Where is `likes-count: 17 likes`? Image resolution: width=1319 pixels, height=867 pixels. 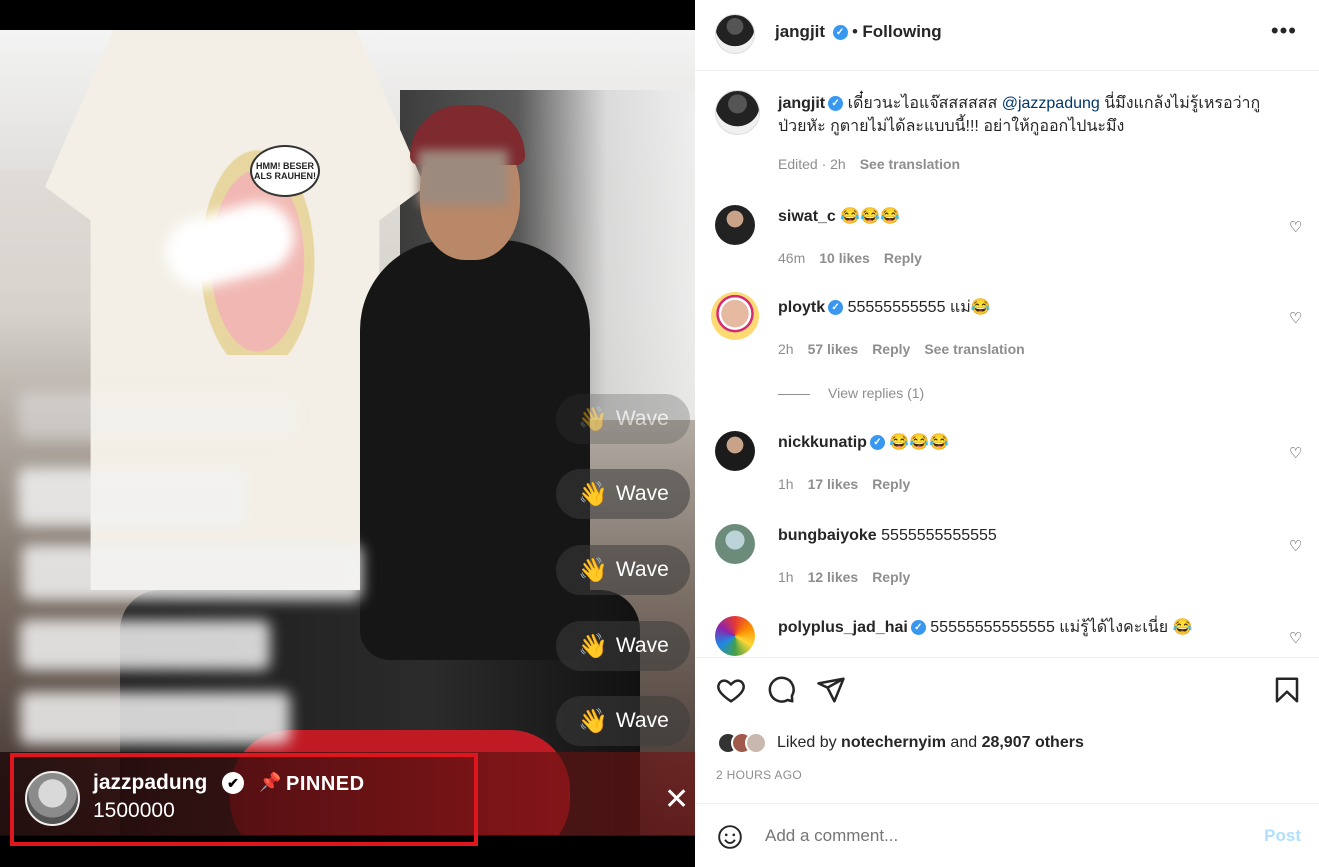
likes-count: 17 likes is located at coordinates (833, 484).